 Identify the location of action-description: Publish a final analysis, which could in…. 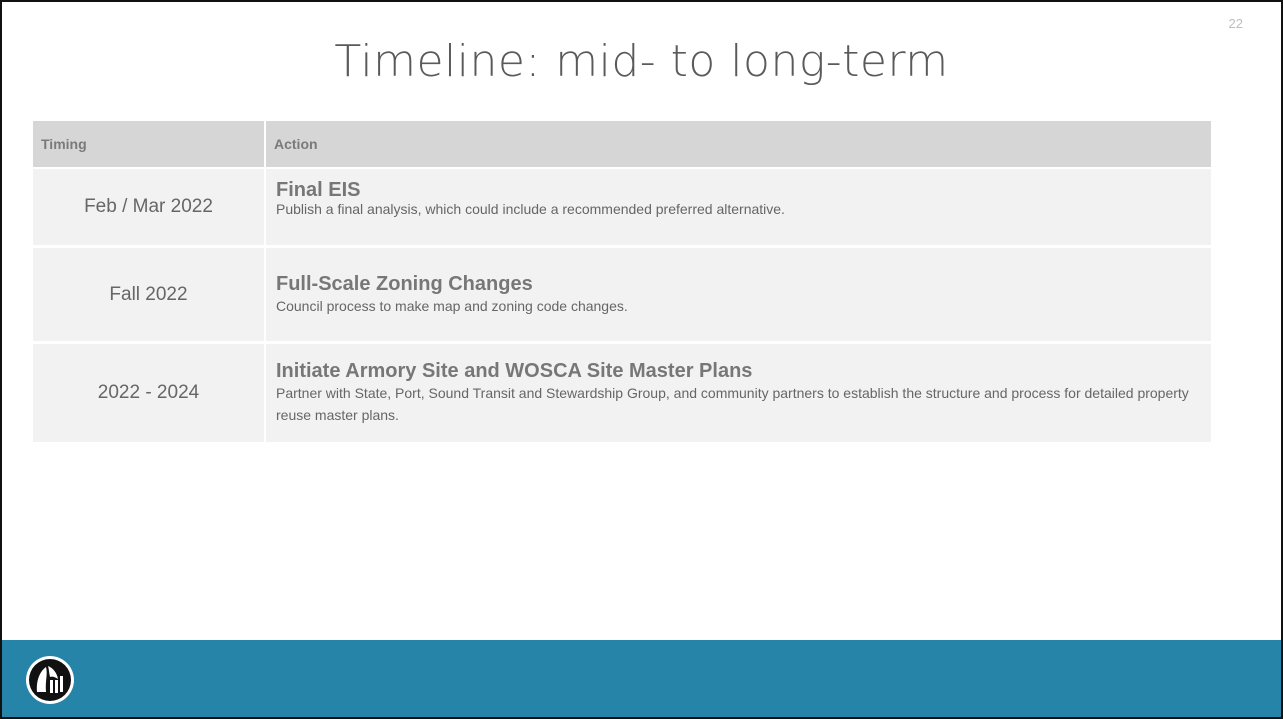
(530, 209).